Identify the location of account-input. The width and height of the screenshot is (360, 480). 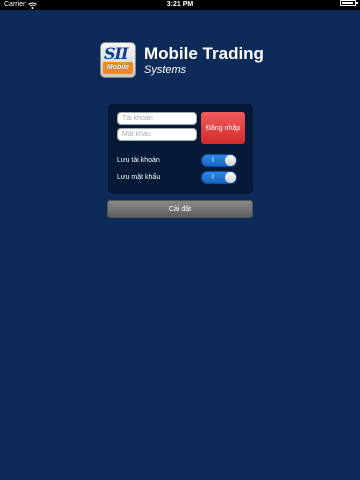
(157, 118).